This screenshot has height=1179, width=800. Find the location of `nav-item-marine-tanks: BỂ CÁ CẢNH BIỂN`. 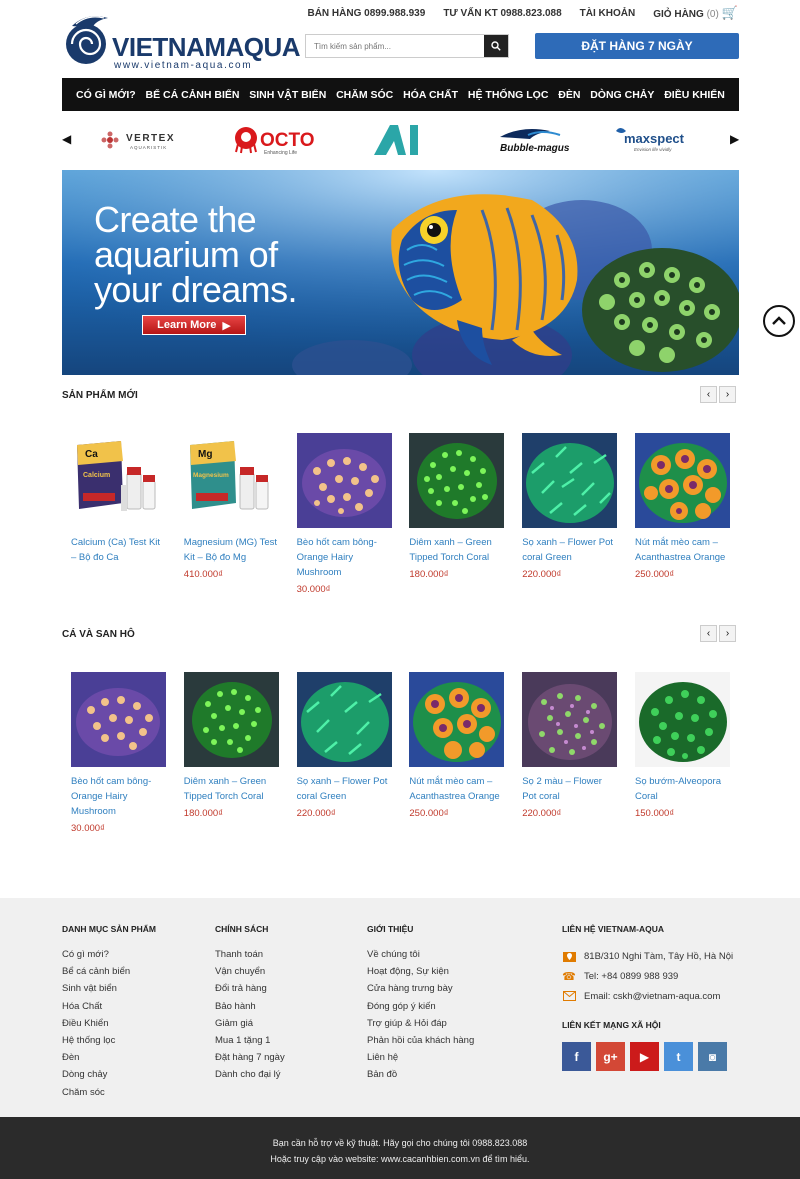

nav-item-marine-tanks: BỂ CÁ CẢNH BIỂN is located at coordinates (193, 95).